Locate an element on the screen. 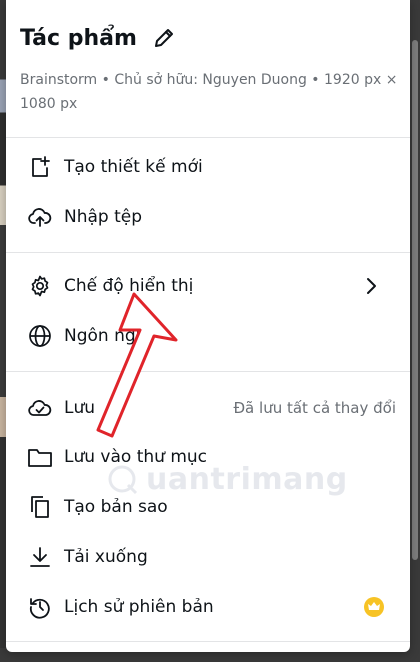 This screenshot has height=662, width=420. menu-item-label: Lưu vào thư mục is located at coordinates (136, 457).